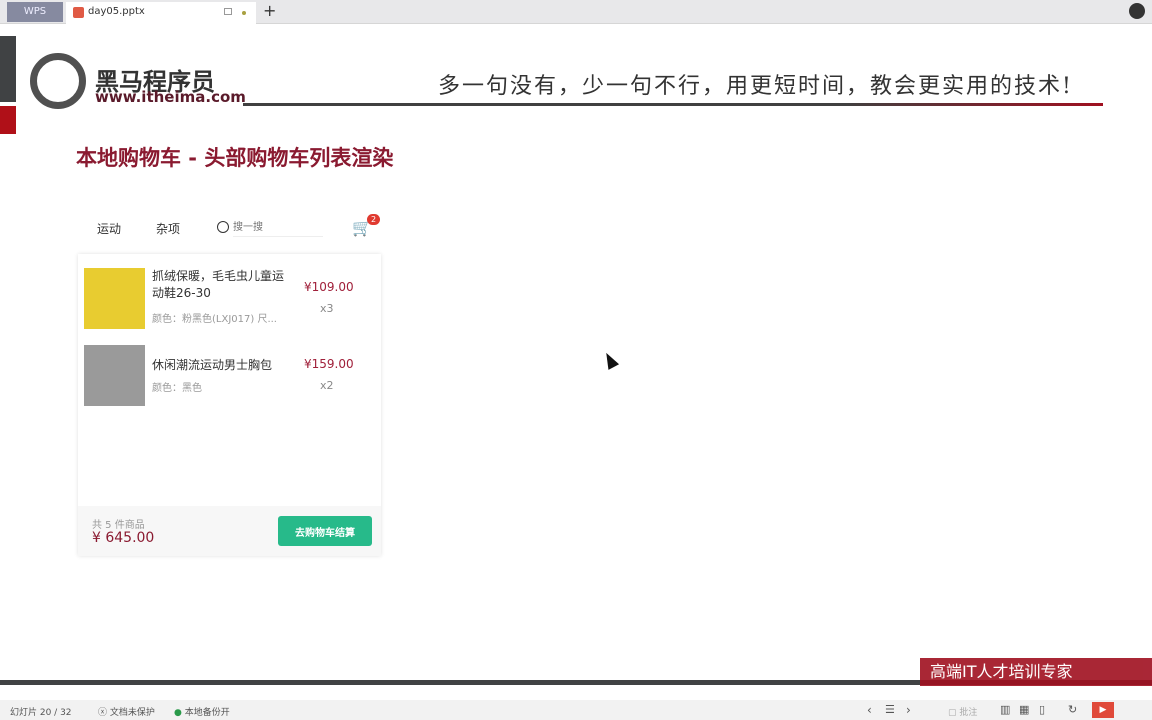 The width and height of the screenshot is (1152, 720). I want to click on outline-icon: ☰, so click(890, 709).